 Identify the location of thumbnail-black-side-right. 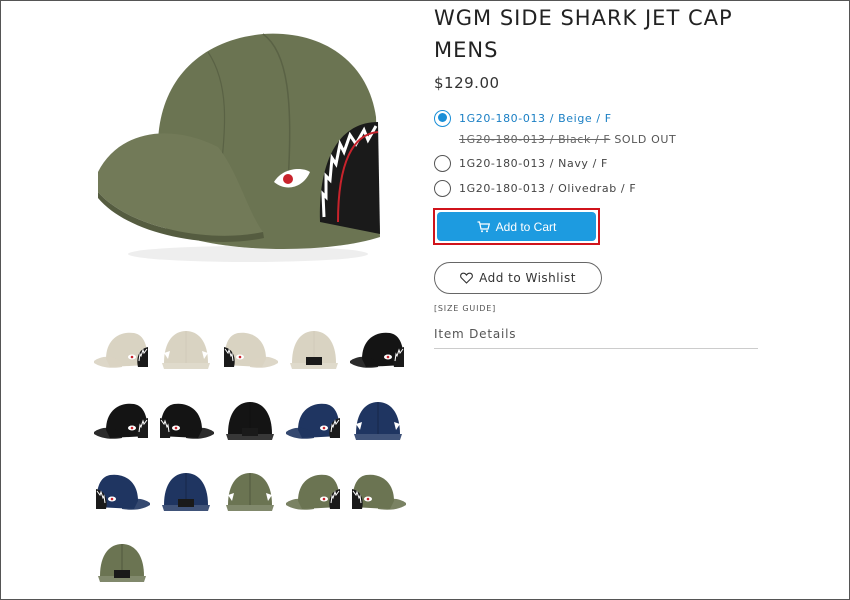
(186, 422).